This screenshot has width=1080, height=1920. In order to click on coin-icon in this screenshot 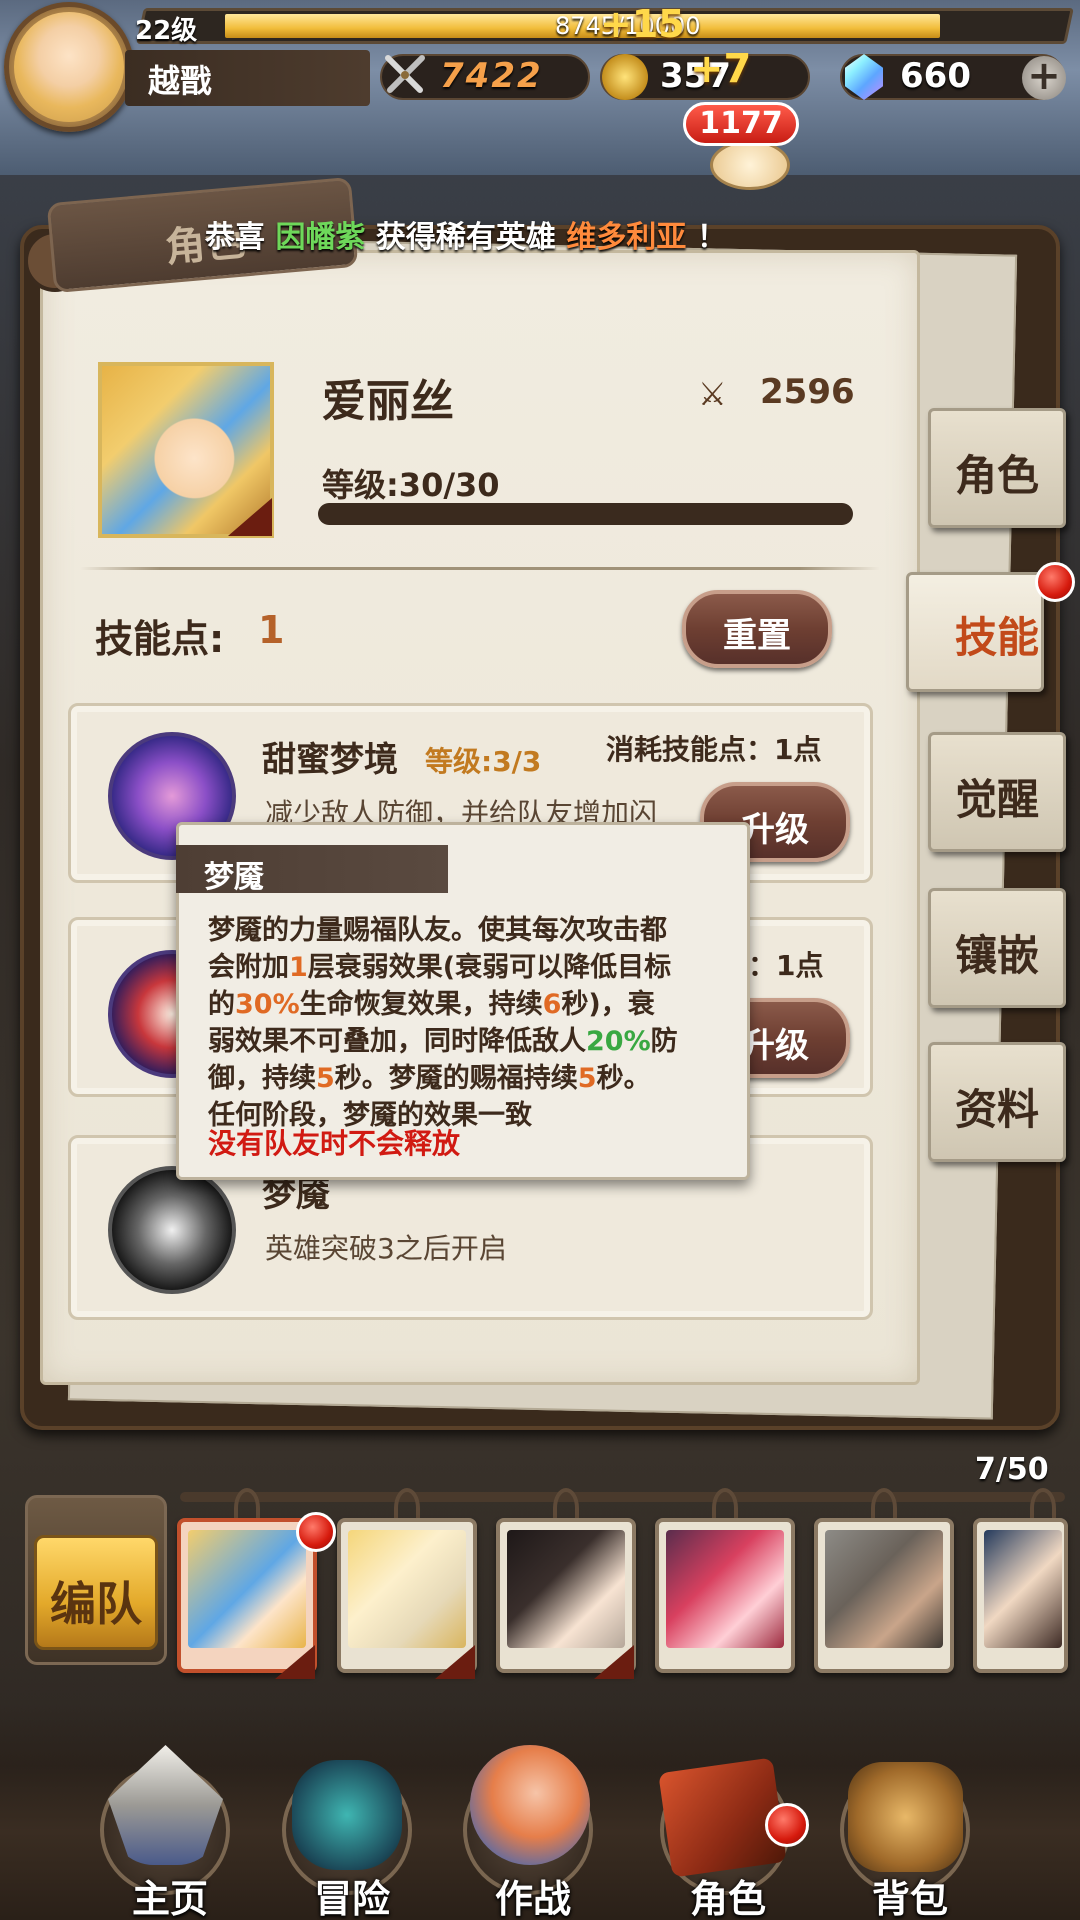, I will do `click(625, 77)`.